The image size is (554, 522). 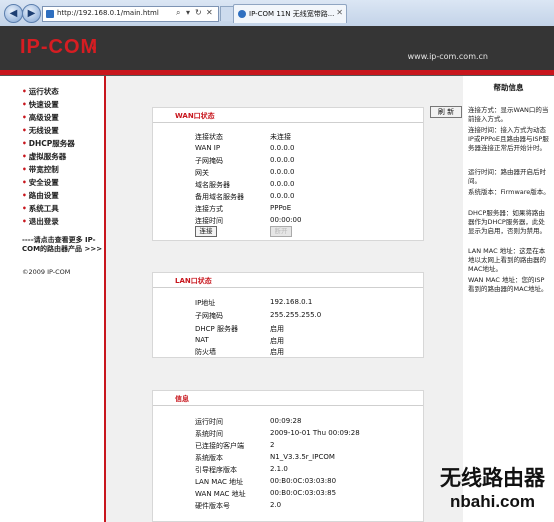 I want to click on help-text: 连接方式：显示WAN口的当前接入方式。, so click(x=508, y=114).